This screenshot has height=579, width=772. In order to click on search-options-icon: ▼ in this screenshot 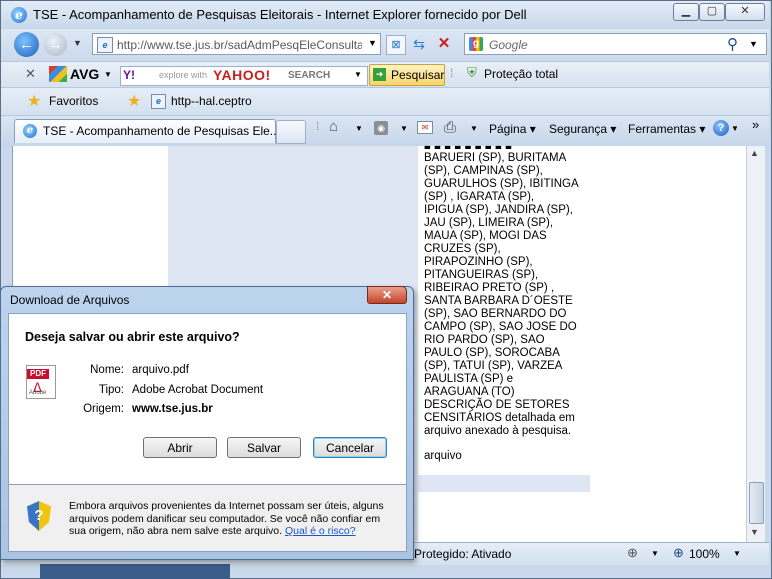, I will do `click(753, 44)`.